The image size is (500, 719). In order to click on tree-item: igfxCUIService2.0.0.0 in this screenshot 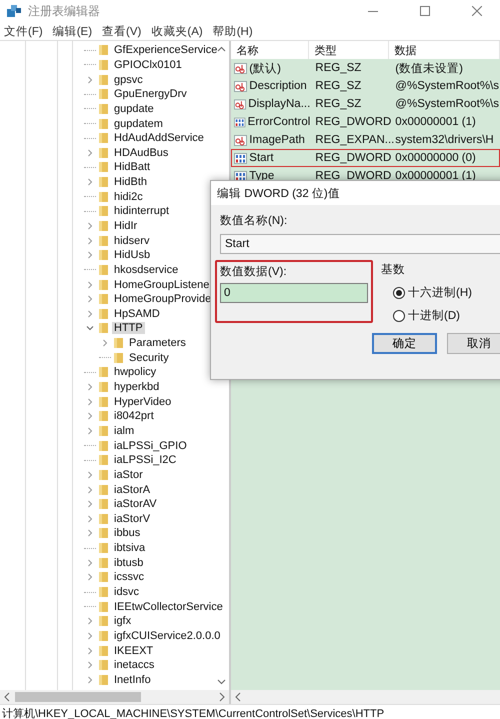, I will do `click(167, 636)`.